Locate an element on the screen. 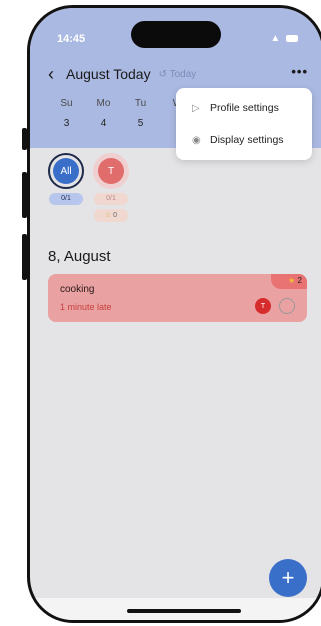 Image resolution: width=321 pixels, height=626 pixels. task-status: 1 minute late is located at coordinates (86, 307).